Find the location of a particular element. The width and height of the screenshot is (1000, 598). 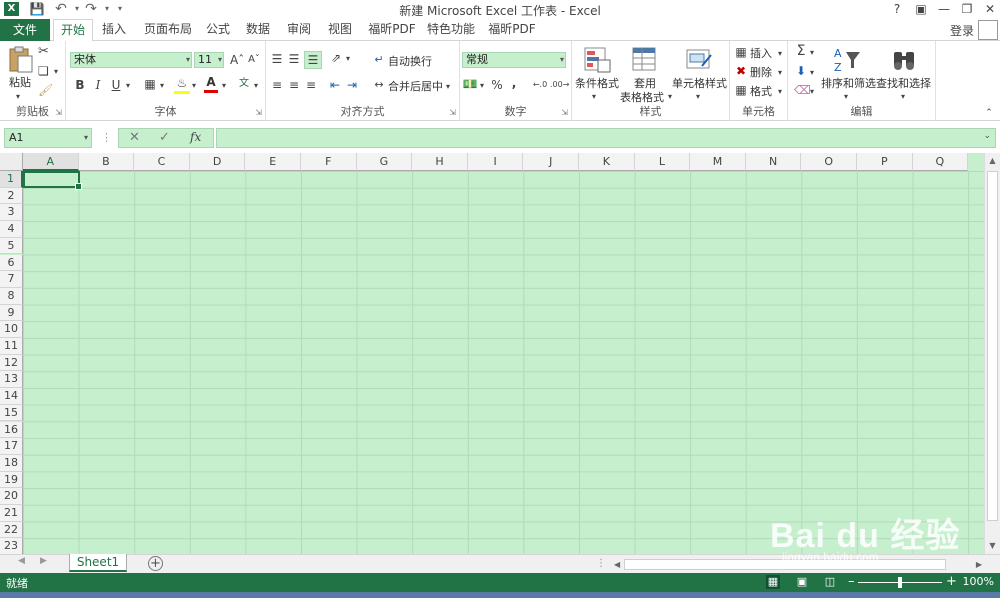

bold-button: B is located at coordinates (80, 85).